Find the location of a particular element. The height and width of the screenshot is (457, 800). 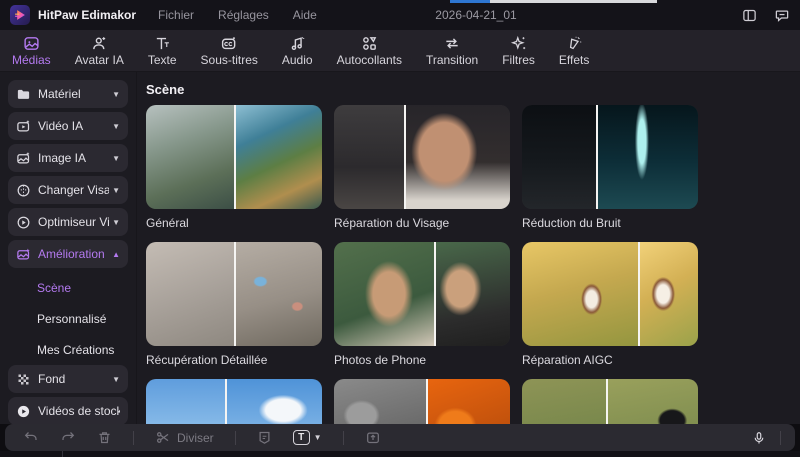

undo-button is located at coordinates (31, 437).